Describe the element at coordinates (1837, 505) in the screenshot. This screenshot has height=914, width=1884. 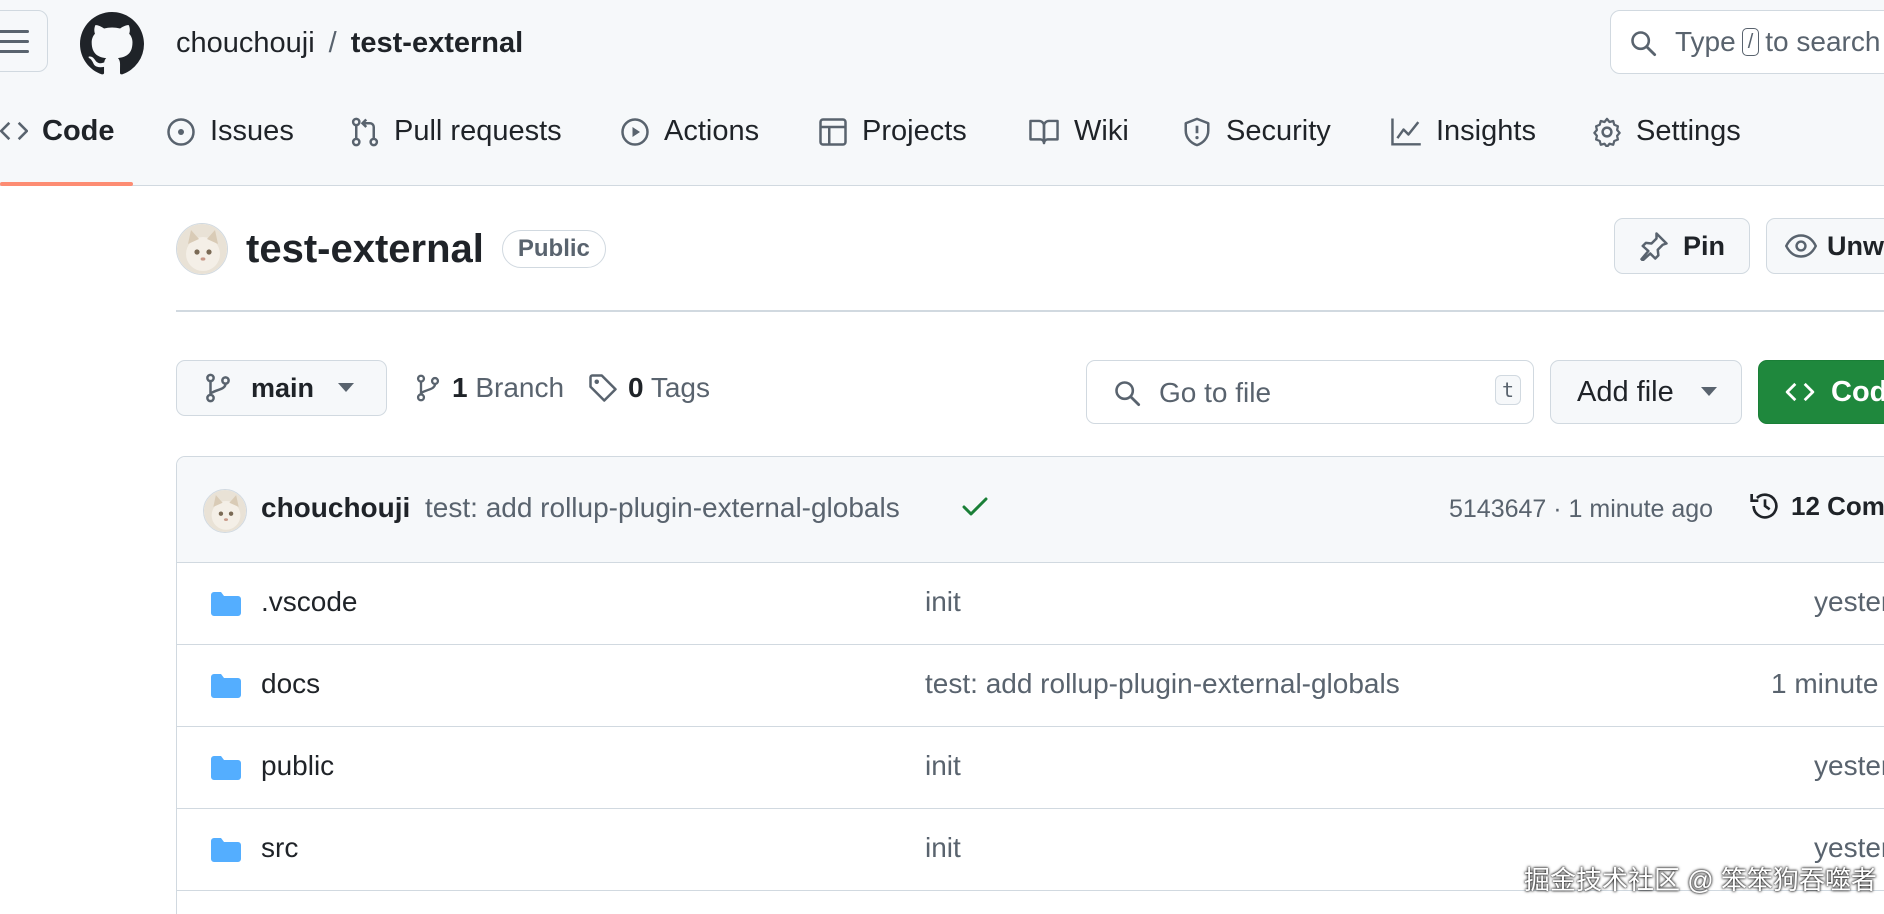
I see `commit-count-label: 12 Commits` at that location.